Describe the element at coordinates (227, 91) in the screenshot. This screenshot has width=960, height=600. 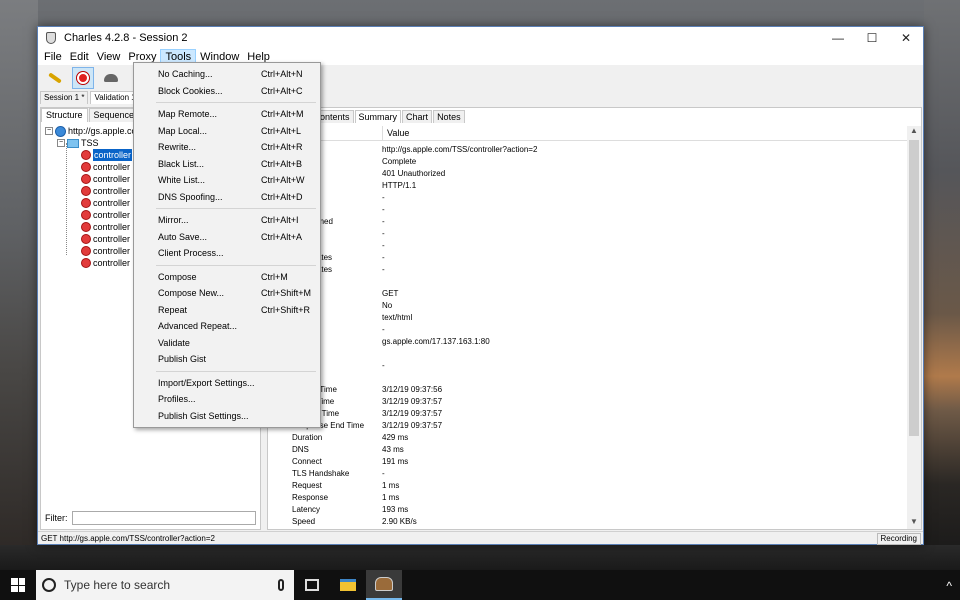
I see `tools-menu-item: Block Cookies... Ctrl+Alt+C` at that location.